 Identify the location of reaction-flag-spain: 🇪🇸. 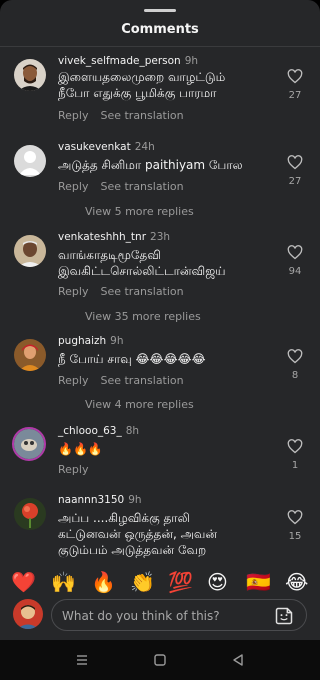
(258, 582).